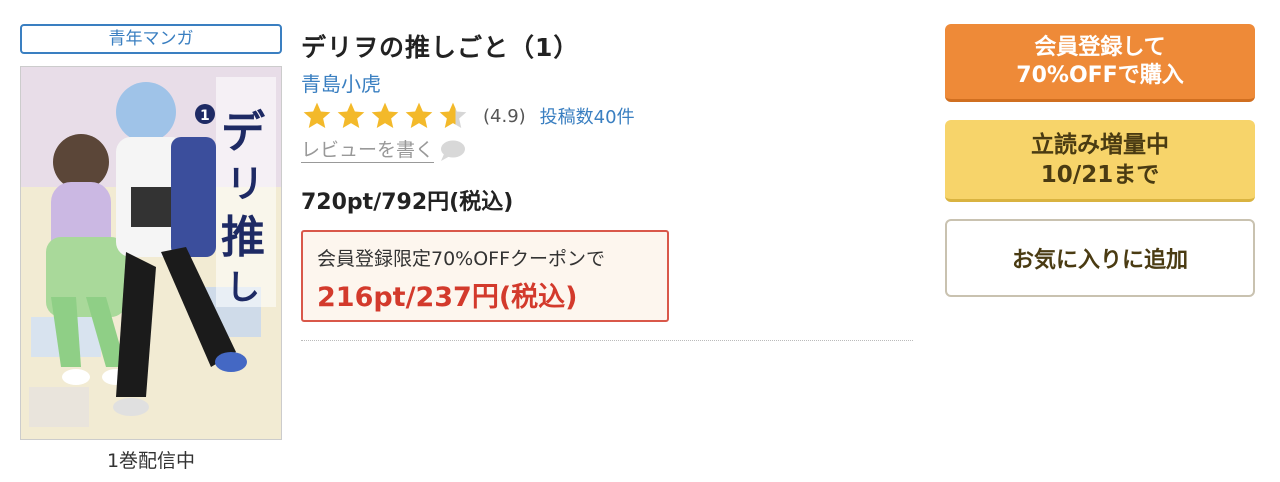  Describe the element at coordinates (341, 82) in the screenshot. I see `author-link: 青島小虎` at that location.